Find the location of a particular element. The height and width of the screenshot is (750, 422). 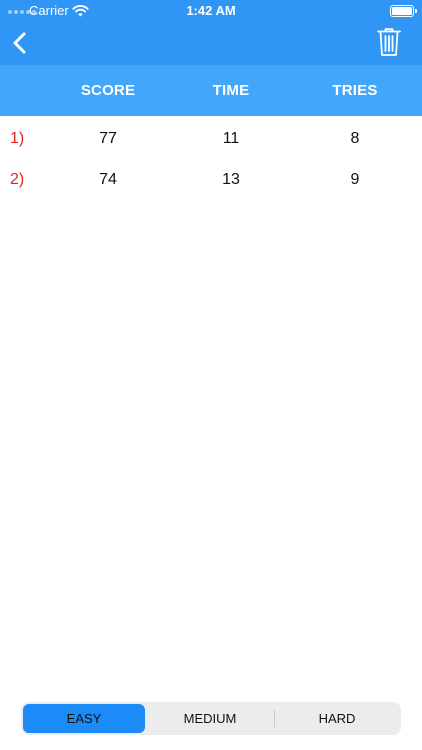

difficulty-segmented-control: EASY MEDIUM HARD is located at coordinates (211, 718).